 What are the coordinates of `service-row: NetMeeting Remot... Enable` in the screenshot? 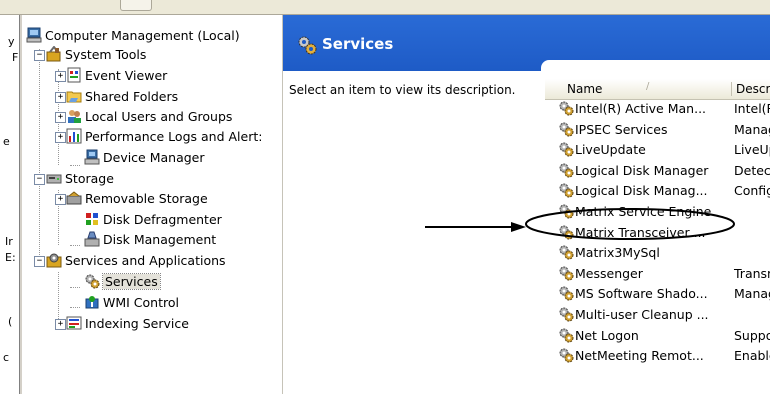 It's located at (664, 355).